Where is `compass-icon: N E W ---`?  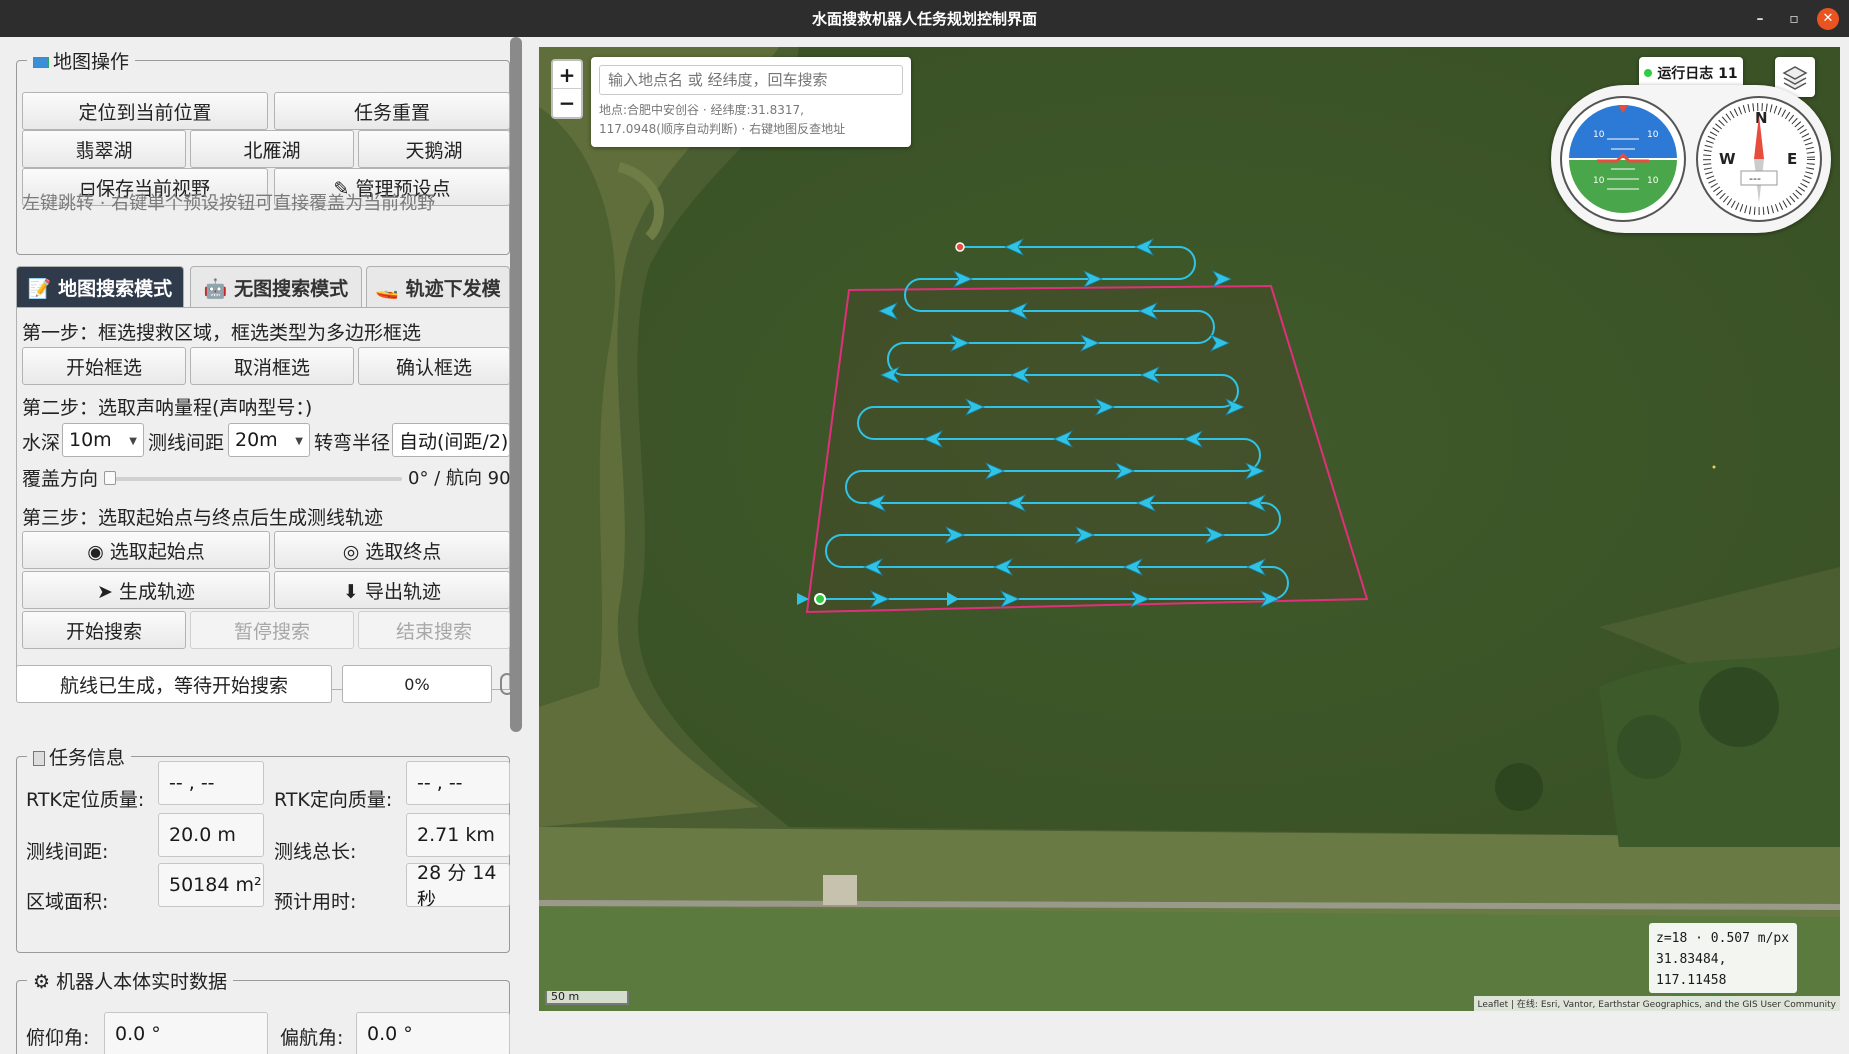
compass-icon: N E W --- is located at coordinates (1759, 159).